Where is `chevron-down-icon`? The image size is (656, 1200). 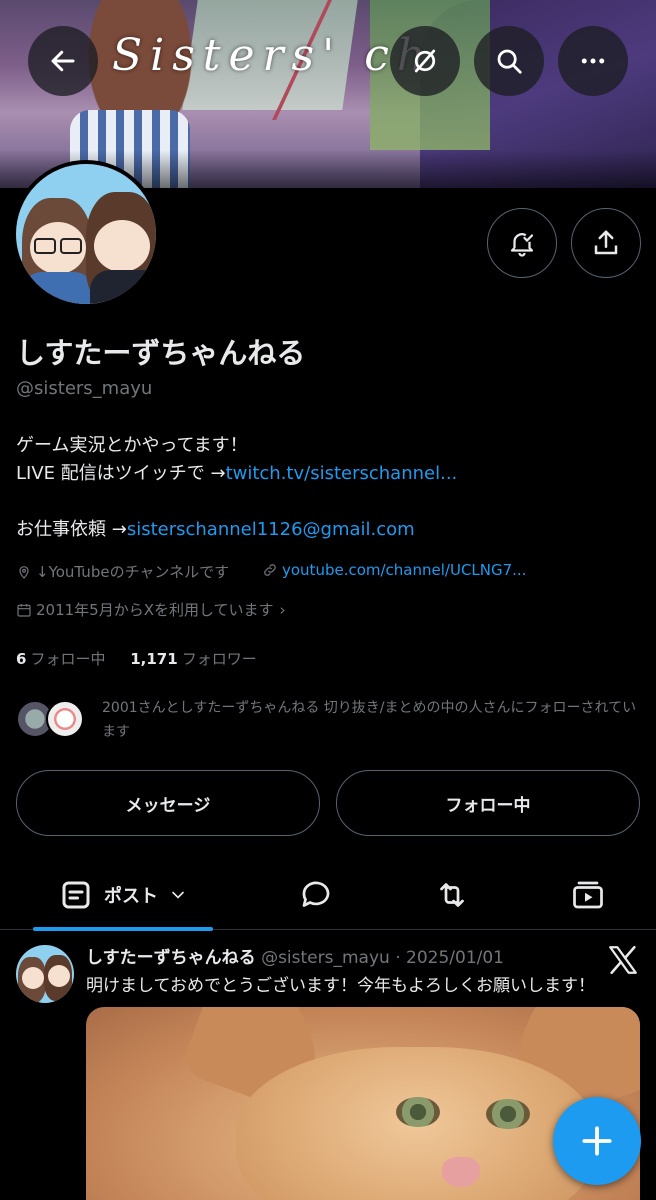
chevron-down-icon is located at coordinates (178, 895).